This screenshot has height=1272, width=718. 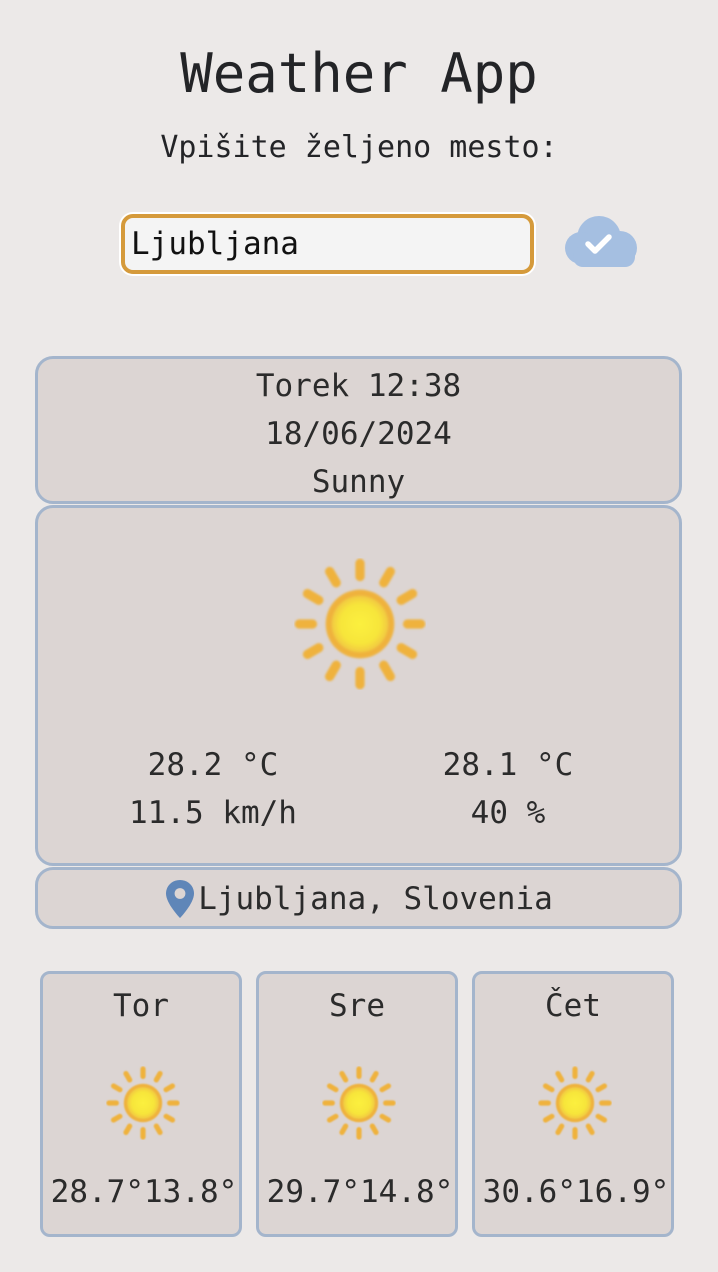 I want to click on humidity-value: 40 %, so click(x=508, y=813).